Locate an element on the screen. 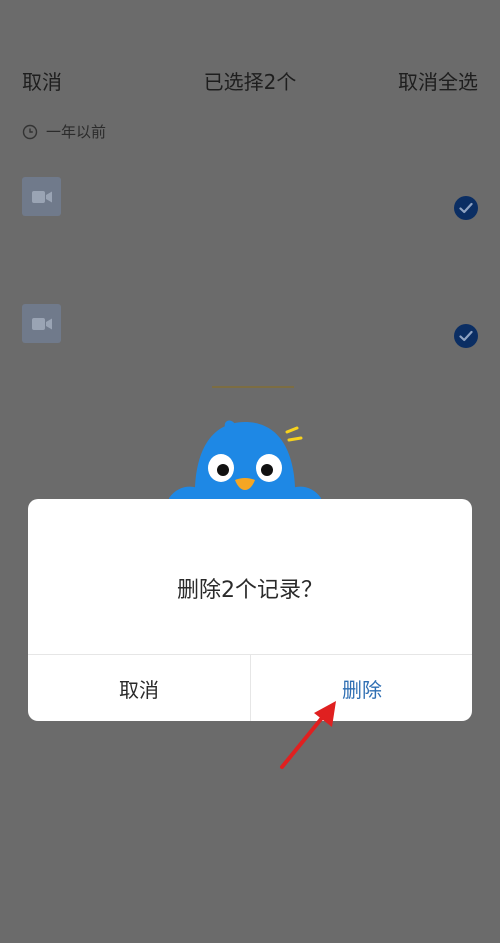 The height and width of the screenshot is (943, 500). top-bar: 取消 已选择2个 取消全选 is located at coordinates (250, 80).